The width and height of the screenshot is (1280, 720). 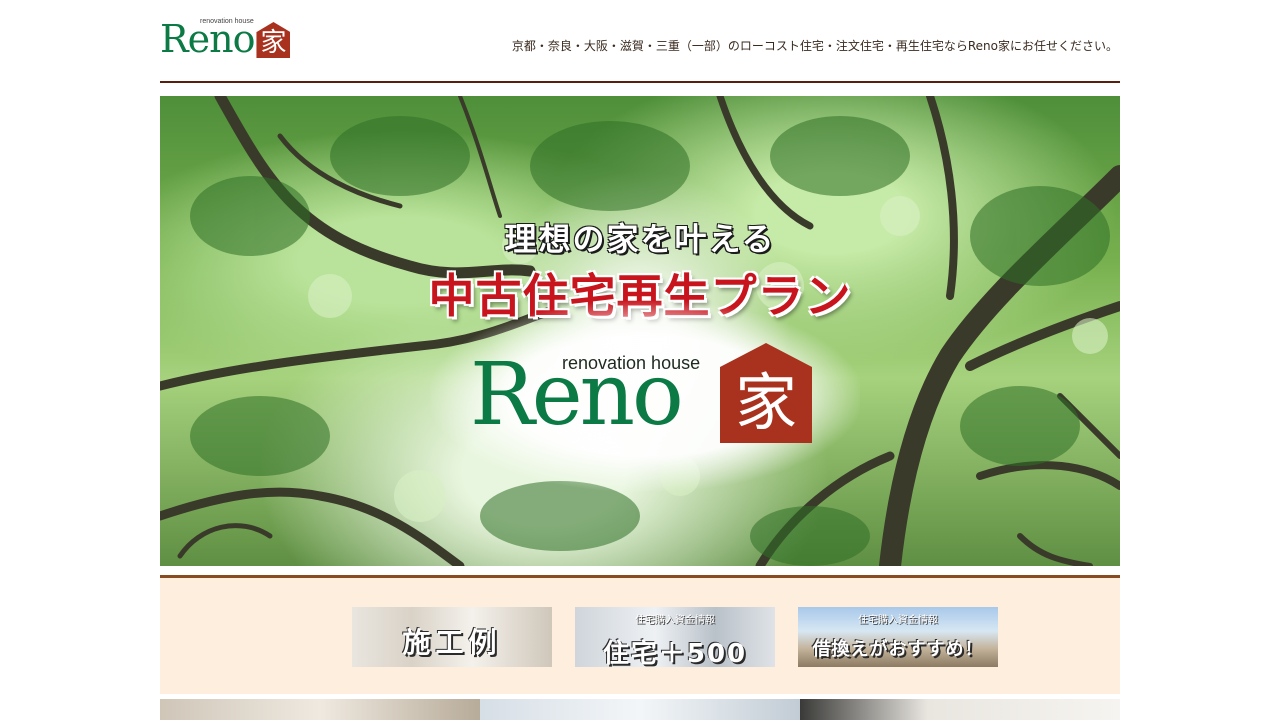 I want to click on hero-subheading: 理想の家を叶える, so click(x=640, y=239).